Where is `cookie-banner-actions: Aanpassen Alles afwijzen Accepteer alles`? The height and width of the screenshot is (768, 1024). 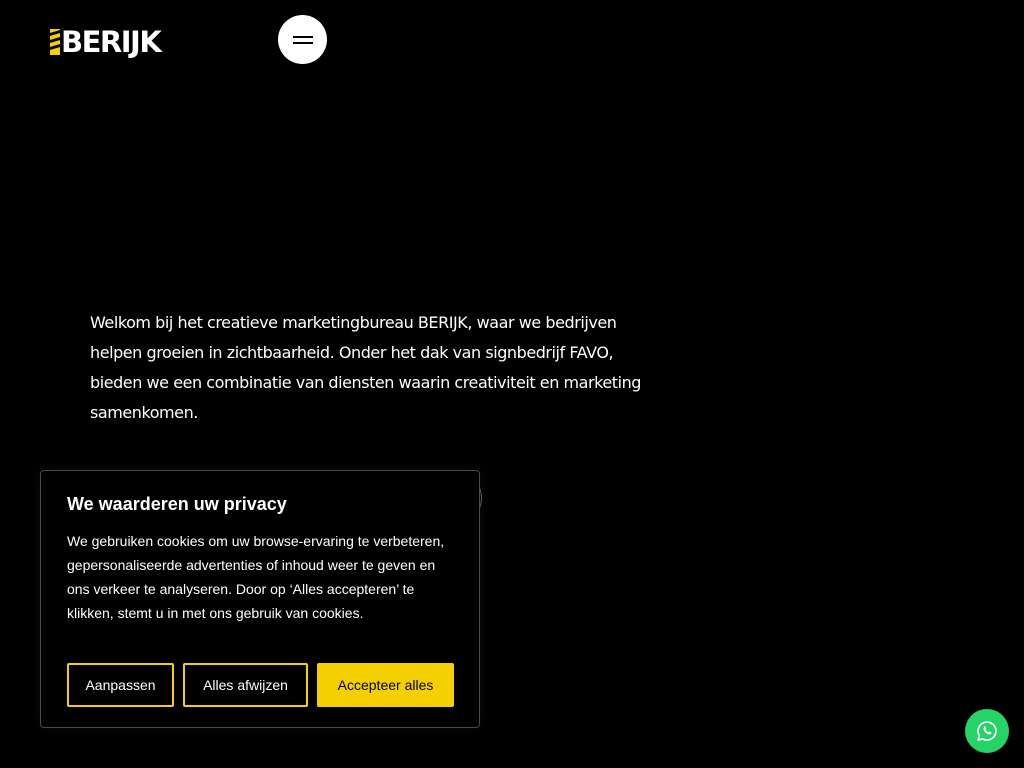 cookie-banner-actions: Aanpassen Alles afwijzen Accepteer alles is located at coordinates (260, 685).